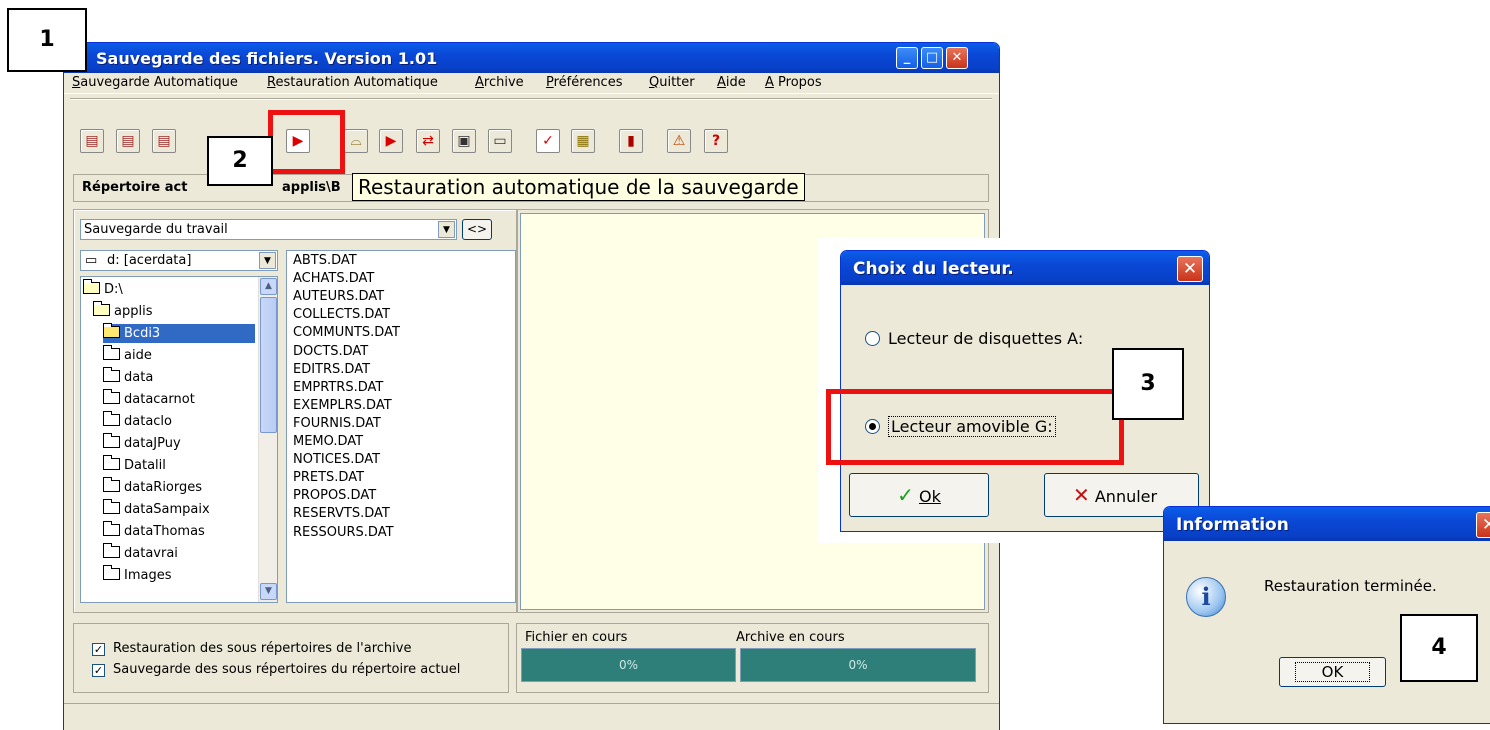  What do you see at coordinates (957, 58) in the screenshot?
I see `close-button: ✕` at bounding box center [957, 58].